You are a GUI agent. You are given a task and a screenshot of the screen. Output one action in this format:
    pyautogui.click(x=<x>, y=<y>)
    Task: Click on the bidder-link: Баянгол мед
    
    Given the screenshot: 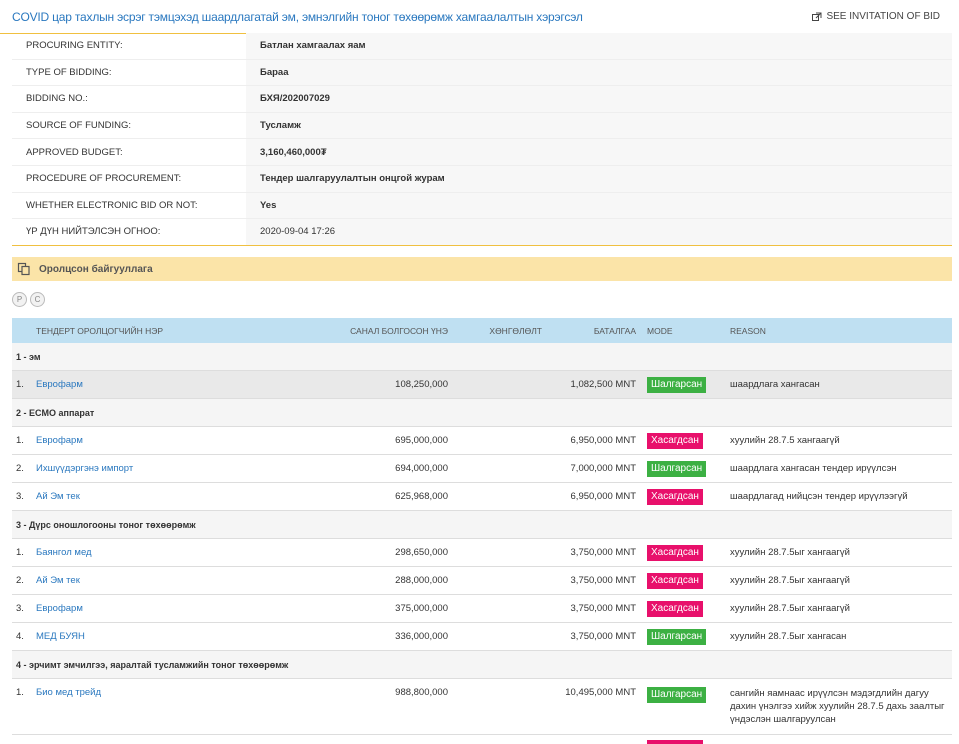 What is the action you would take?
    pyautogui.click(x=141, y=552)
    